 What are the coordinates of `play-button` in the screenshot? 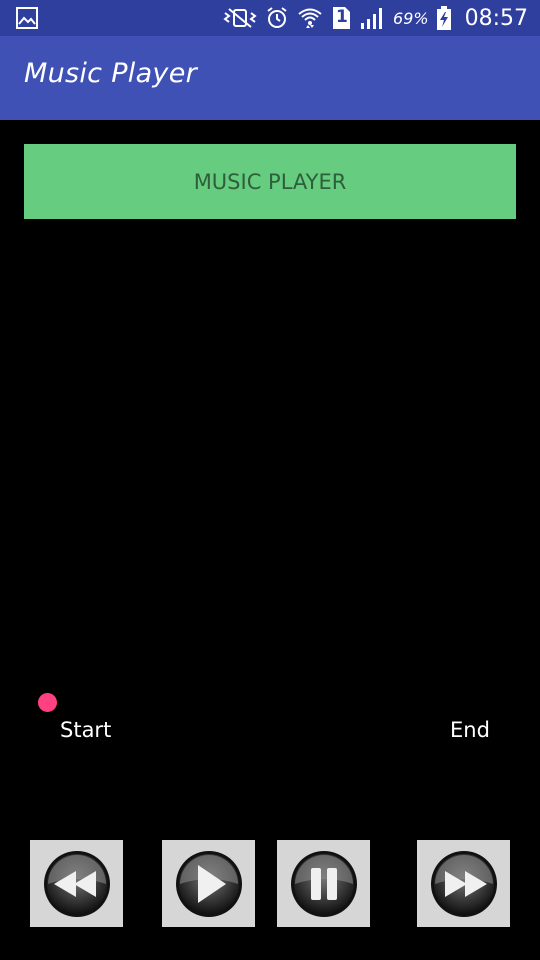 It's located at (208, 883).